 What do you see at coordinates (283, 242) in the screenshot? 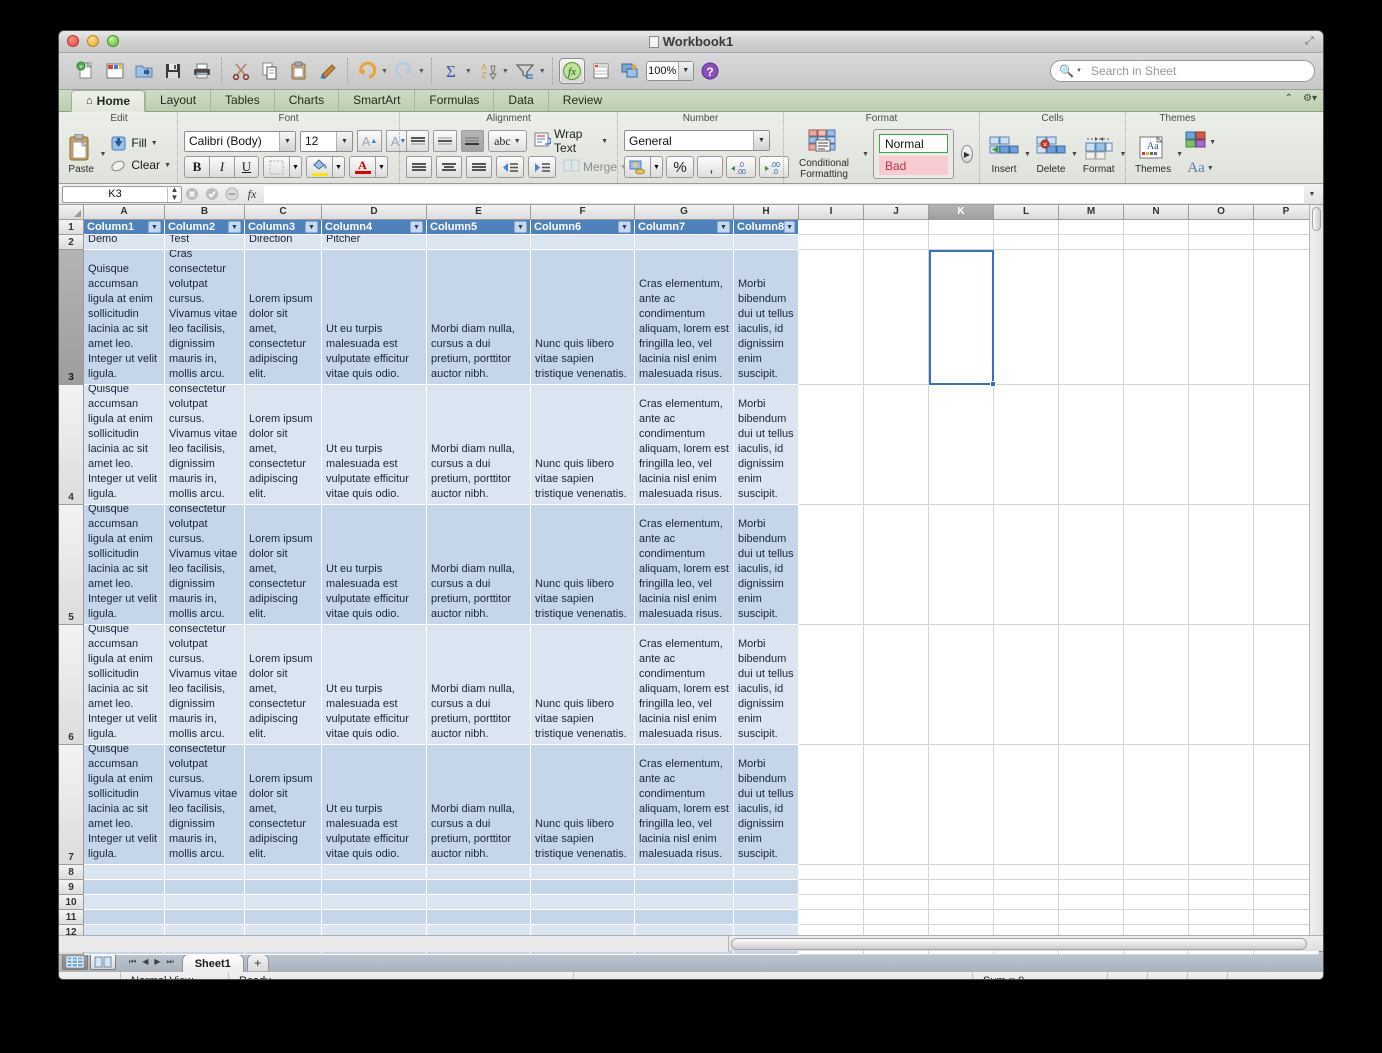
I see `grid-cell: Direction` at bounding box center [283, 242].